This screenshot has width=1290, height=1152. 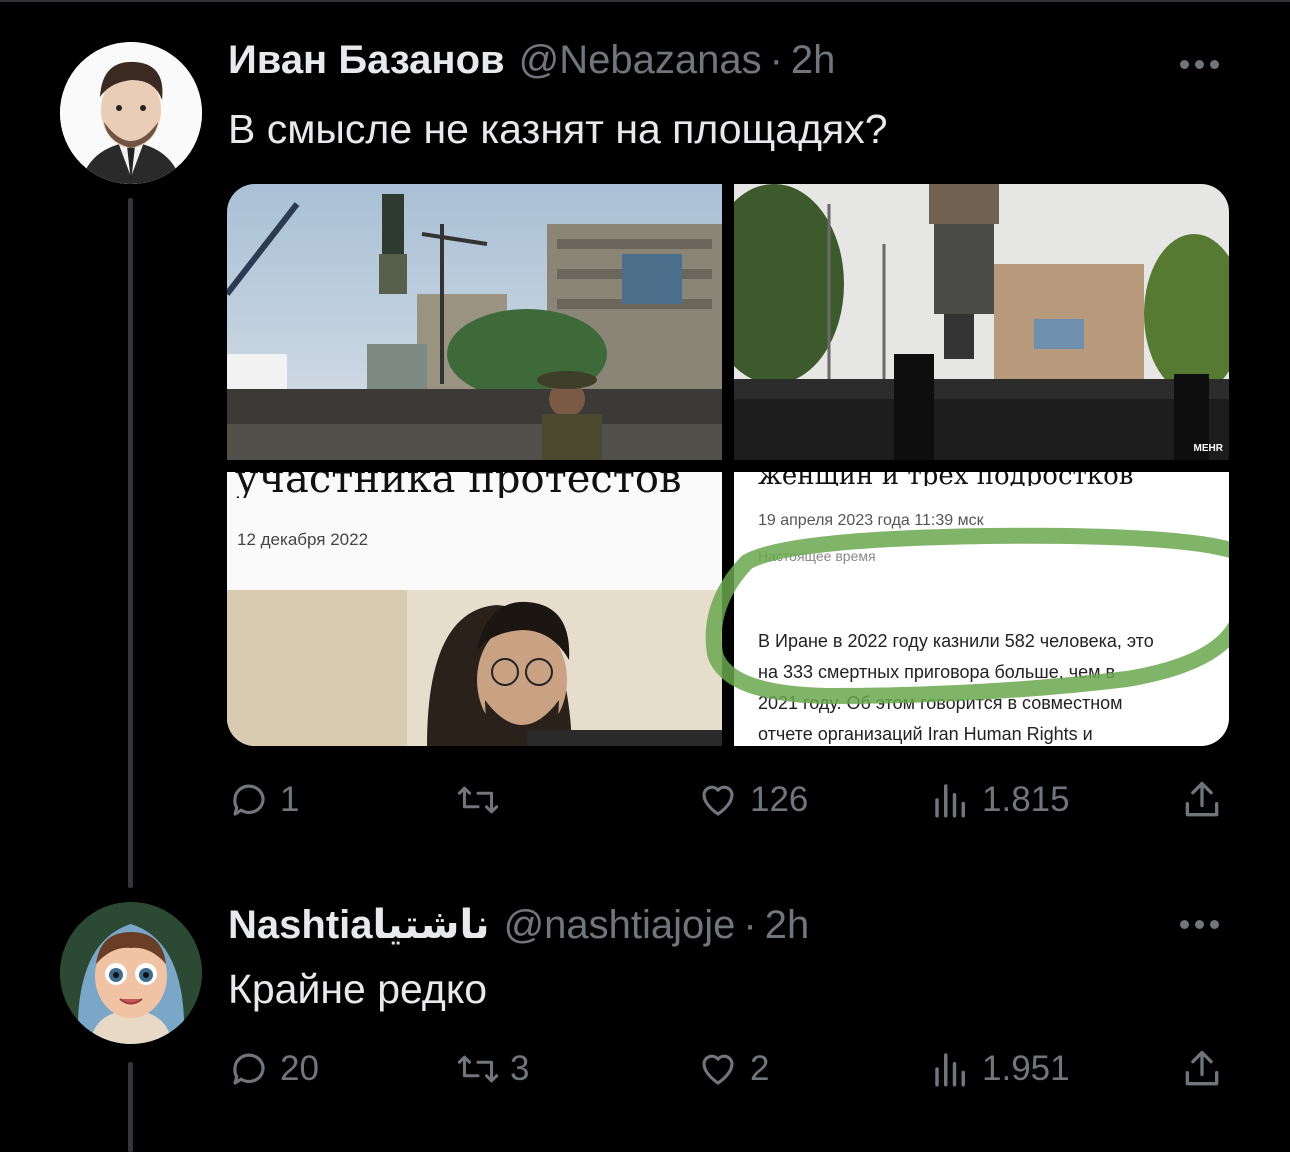 I want to click on cut-headline: участника протестов, so click(x=458, y=485).